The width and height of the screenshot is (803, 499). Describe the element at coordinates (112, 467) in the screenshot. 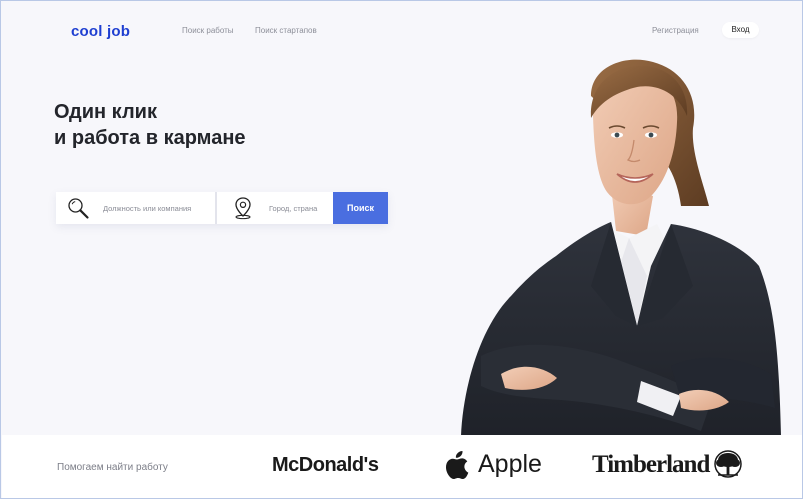

I see `partners-label: Помогаем найти работу` at that location.